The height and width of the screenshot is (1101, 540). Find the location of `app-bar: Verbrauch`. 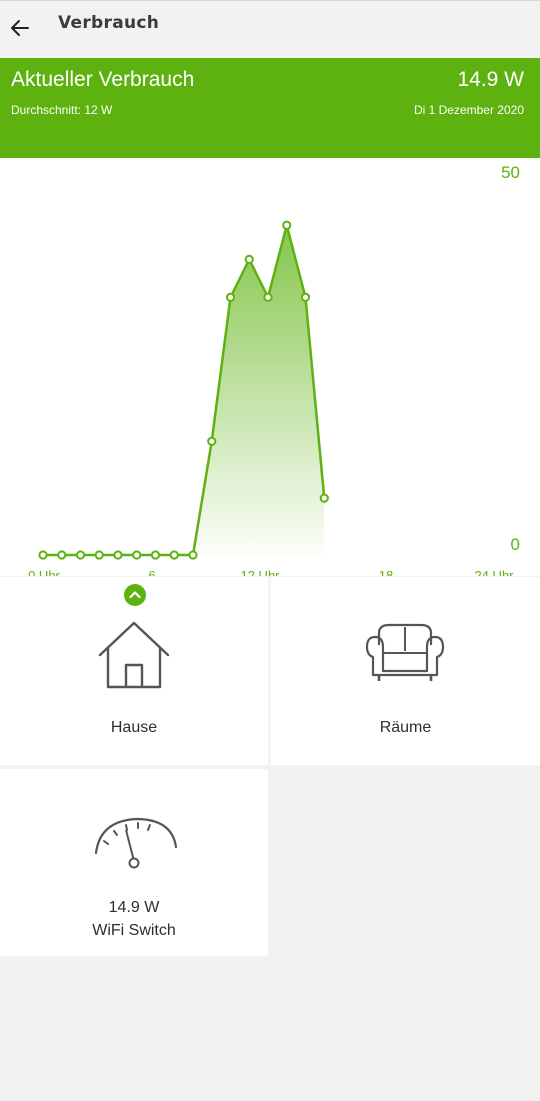

app-bar: Verbrauch is located at coordinates (270, 29).